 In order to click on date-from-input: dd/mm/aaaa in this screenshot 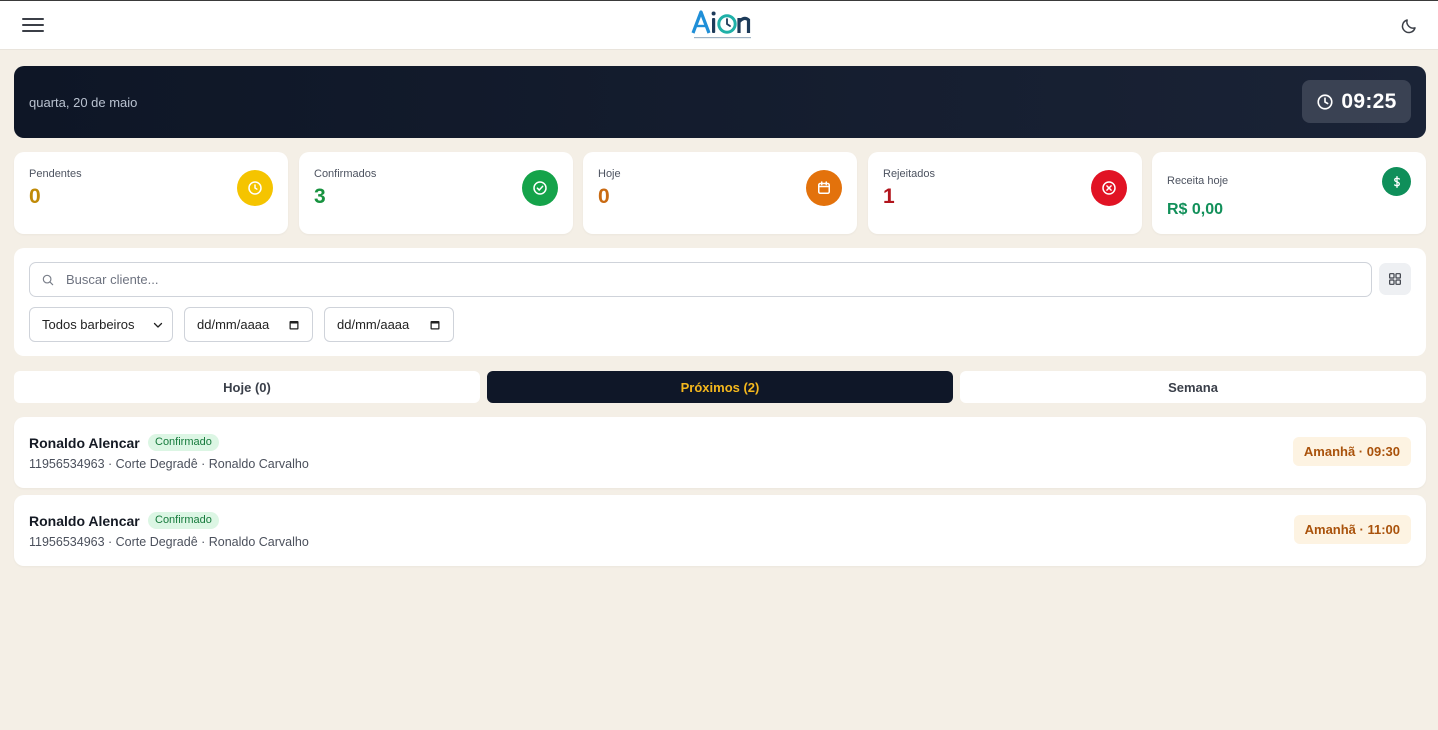, I will do `click(248, 324)`.